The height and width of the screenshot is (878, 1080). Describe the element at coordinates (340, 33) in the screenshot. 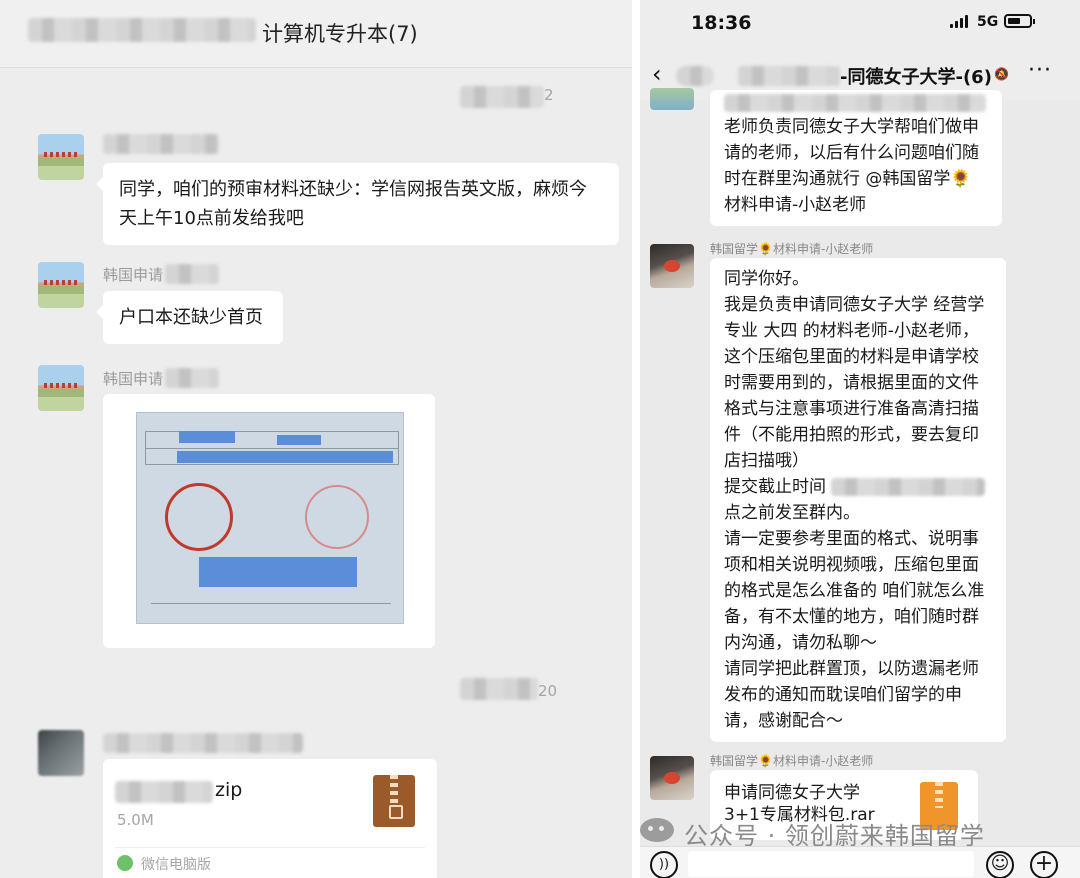

I see `chat-title: 计算机专升本(7)` at that location.